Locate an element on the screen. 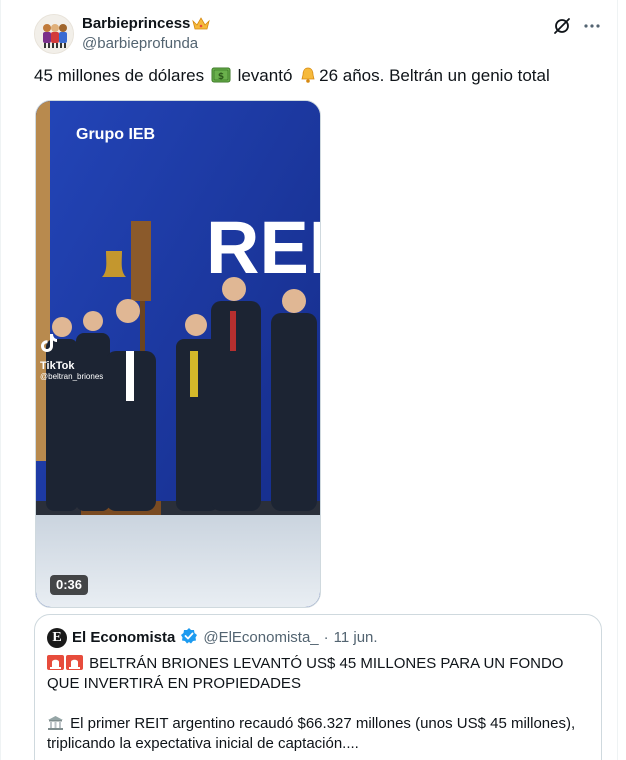  banner-sign-text: REI is located at coordinates (263, 247).